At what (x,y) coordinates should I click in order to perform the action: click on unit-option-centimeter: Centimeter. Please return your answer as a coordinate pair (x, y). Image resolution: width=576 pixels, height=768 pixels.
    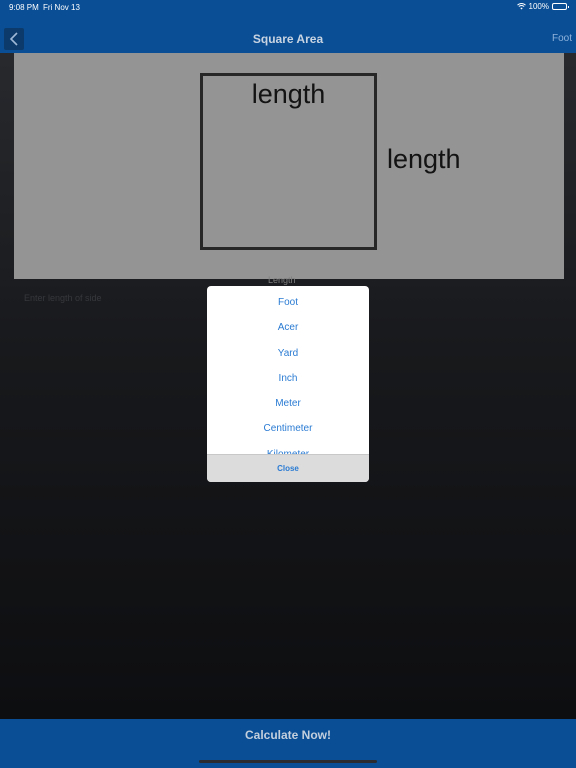
    Looking at the image, I should click on (288, 428).